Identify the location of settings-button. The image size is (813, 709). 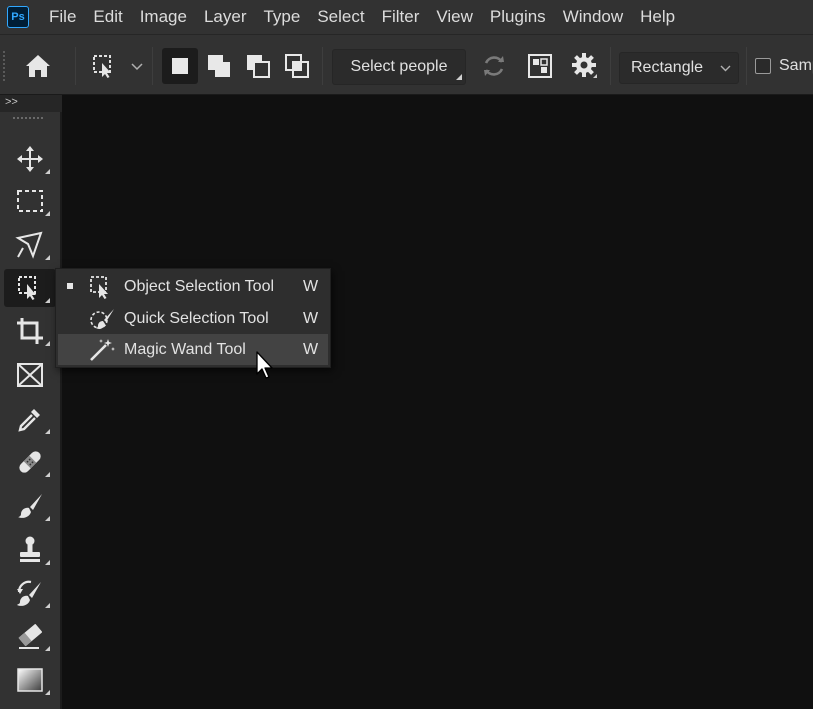
(585, 66).